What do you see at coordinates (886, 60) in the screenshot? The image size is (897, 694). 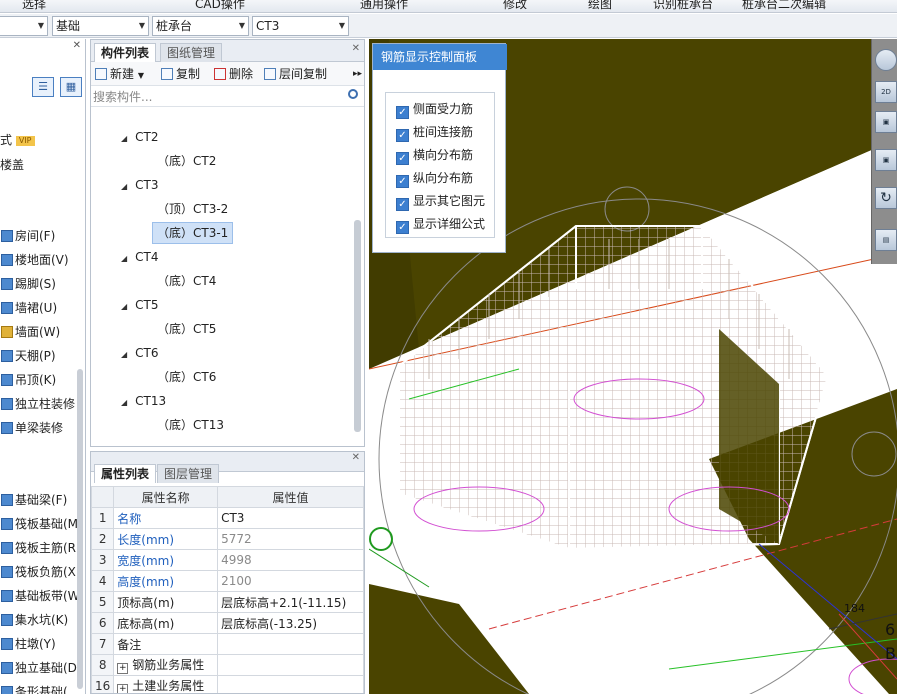 I see `render-sphere-icon` at bounding box center [886, 60].